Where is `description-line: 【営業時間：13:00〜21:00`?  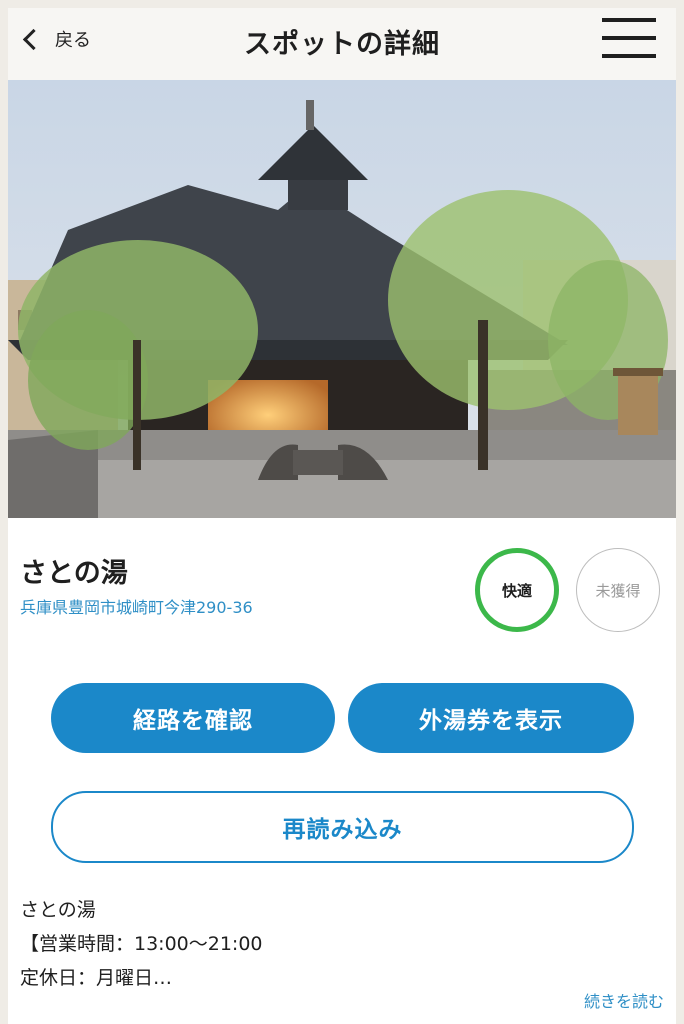 description-line: 【営業時間：13:00〜21:00 is located at coordinates (141, 944).